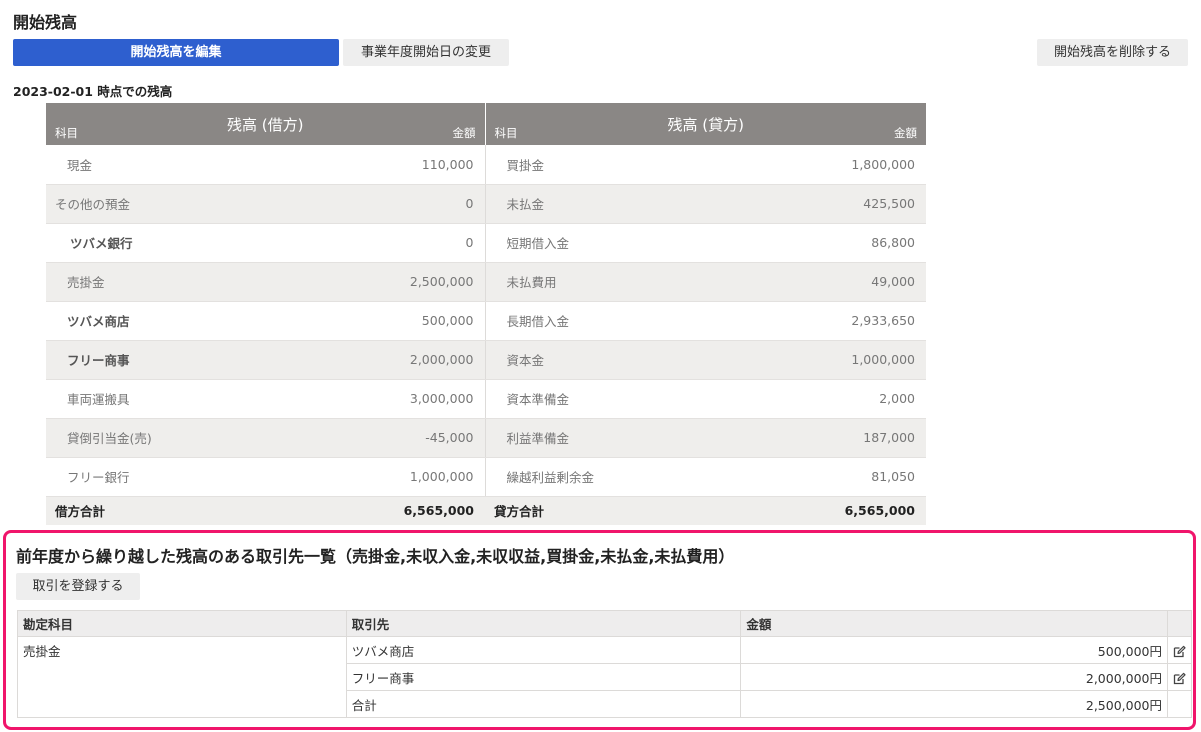 The width and height of the screenshot is (1201, 732). What do you see at coordinates (905, 133) in the screenshot?
I see `credit-amount-label: 金額` at bounding box center [905, 133].